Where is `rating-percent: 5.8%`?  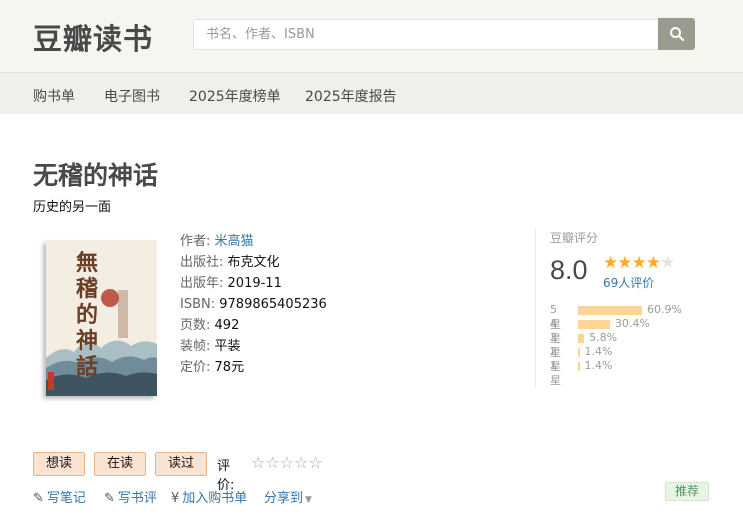 rating-percent: 5.8% is located at coordinates (603, 337).